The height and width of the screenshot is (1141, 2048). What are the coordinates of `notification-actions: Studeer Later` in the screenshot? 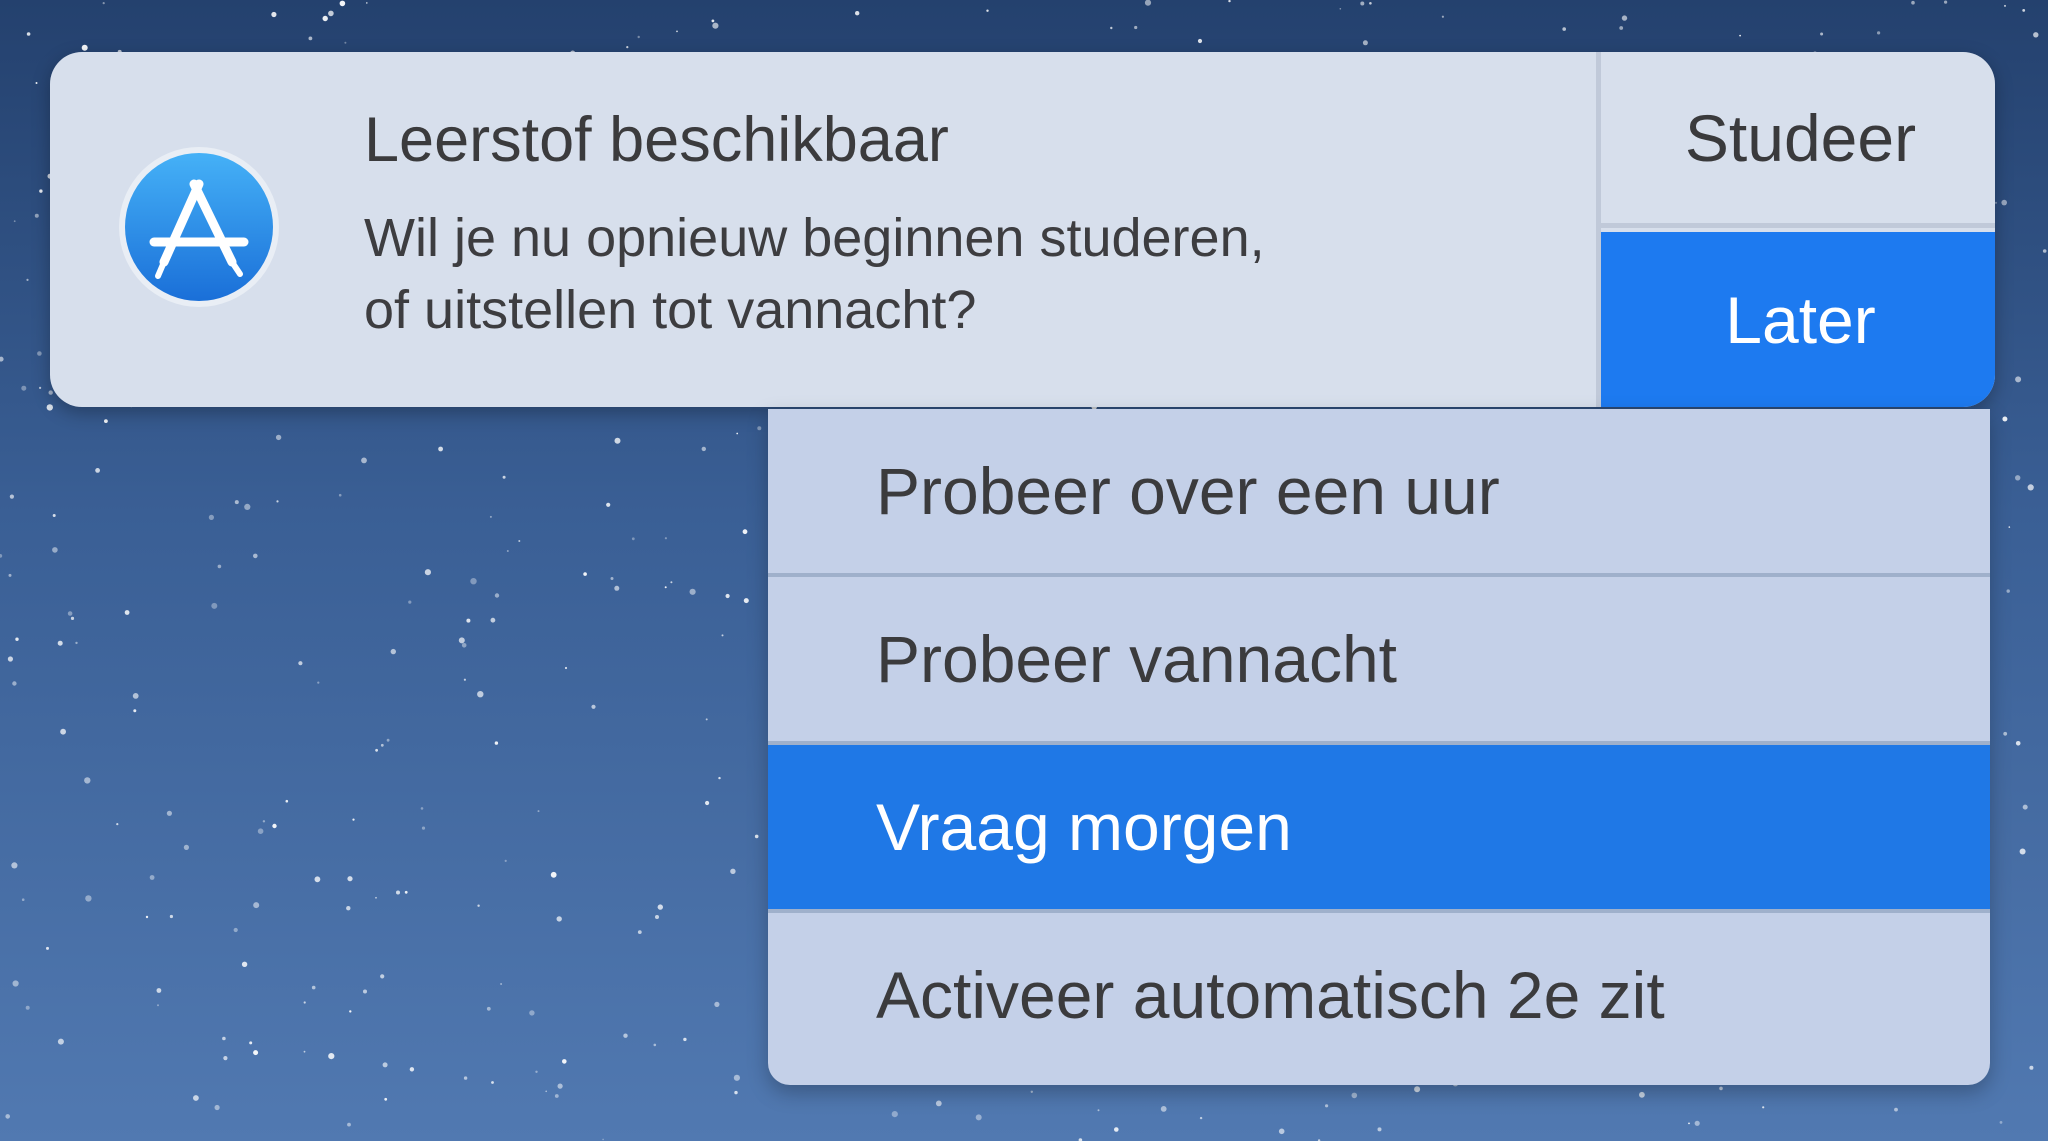 It's located at (1795, 229).